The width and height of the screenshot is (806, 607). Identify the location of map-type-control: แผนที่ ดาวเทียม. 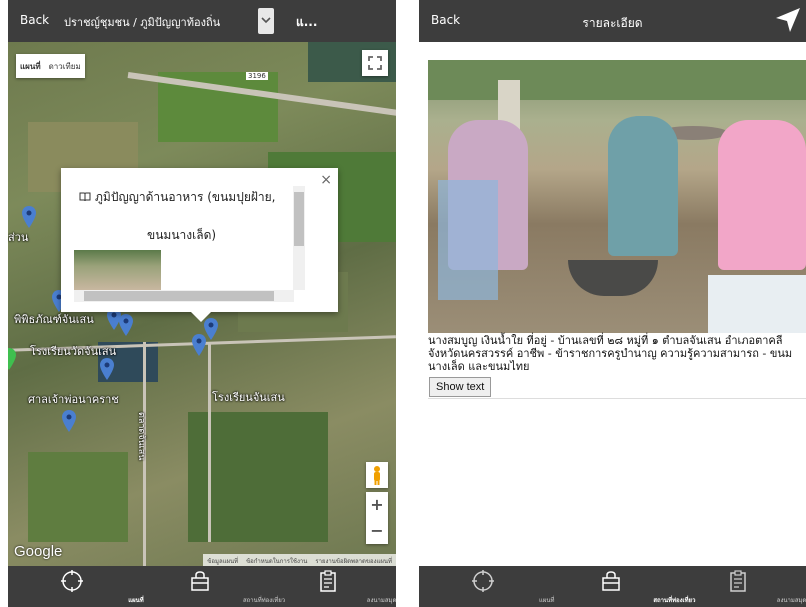
(50, 66).